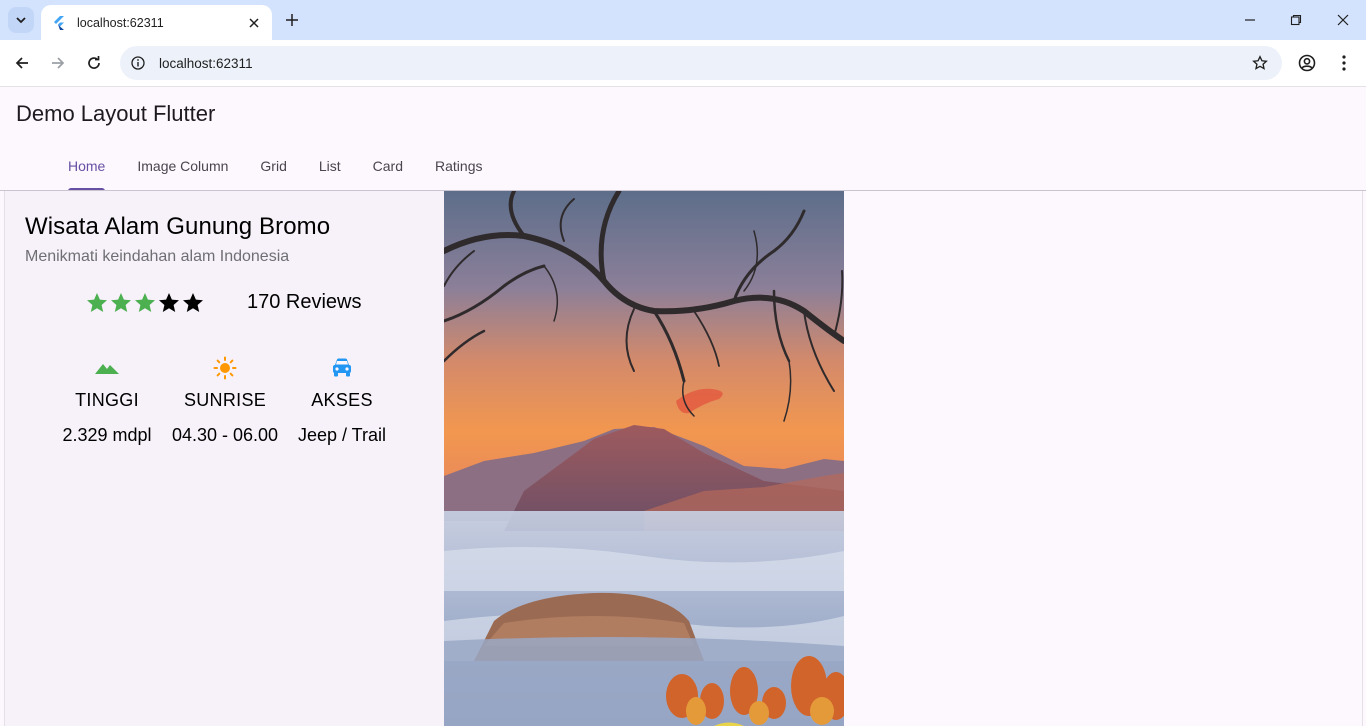 The height and width of the screenshot is (726, 1366). I want to click on app-tab-bar: Home Image Column Grid List Card Ratings, so click(275, 169).